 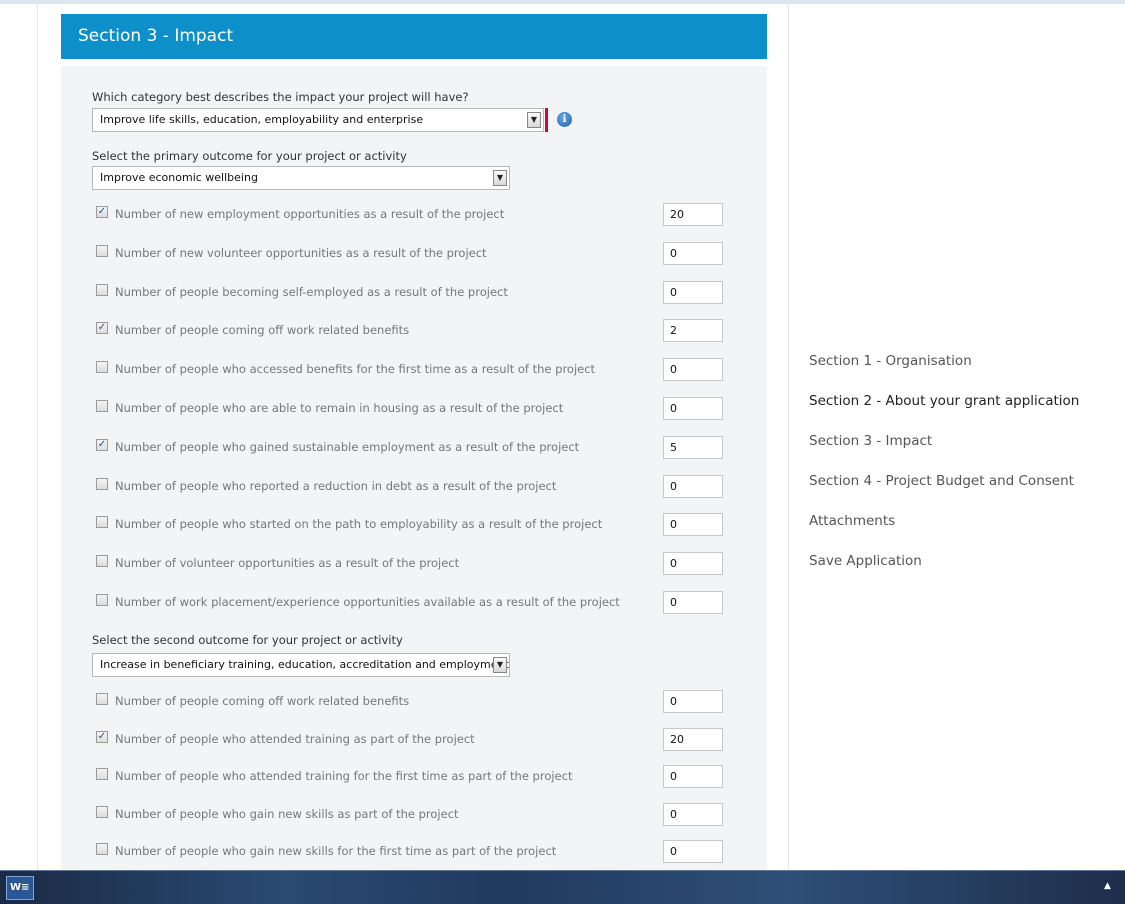 I want to click on nav-link: Section 4 - Project Budget and Consent, so click(x=941, y=481).